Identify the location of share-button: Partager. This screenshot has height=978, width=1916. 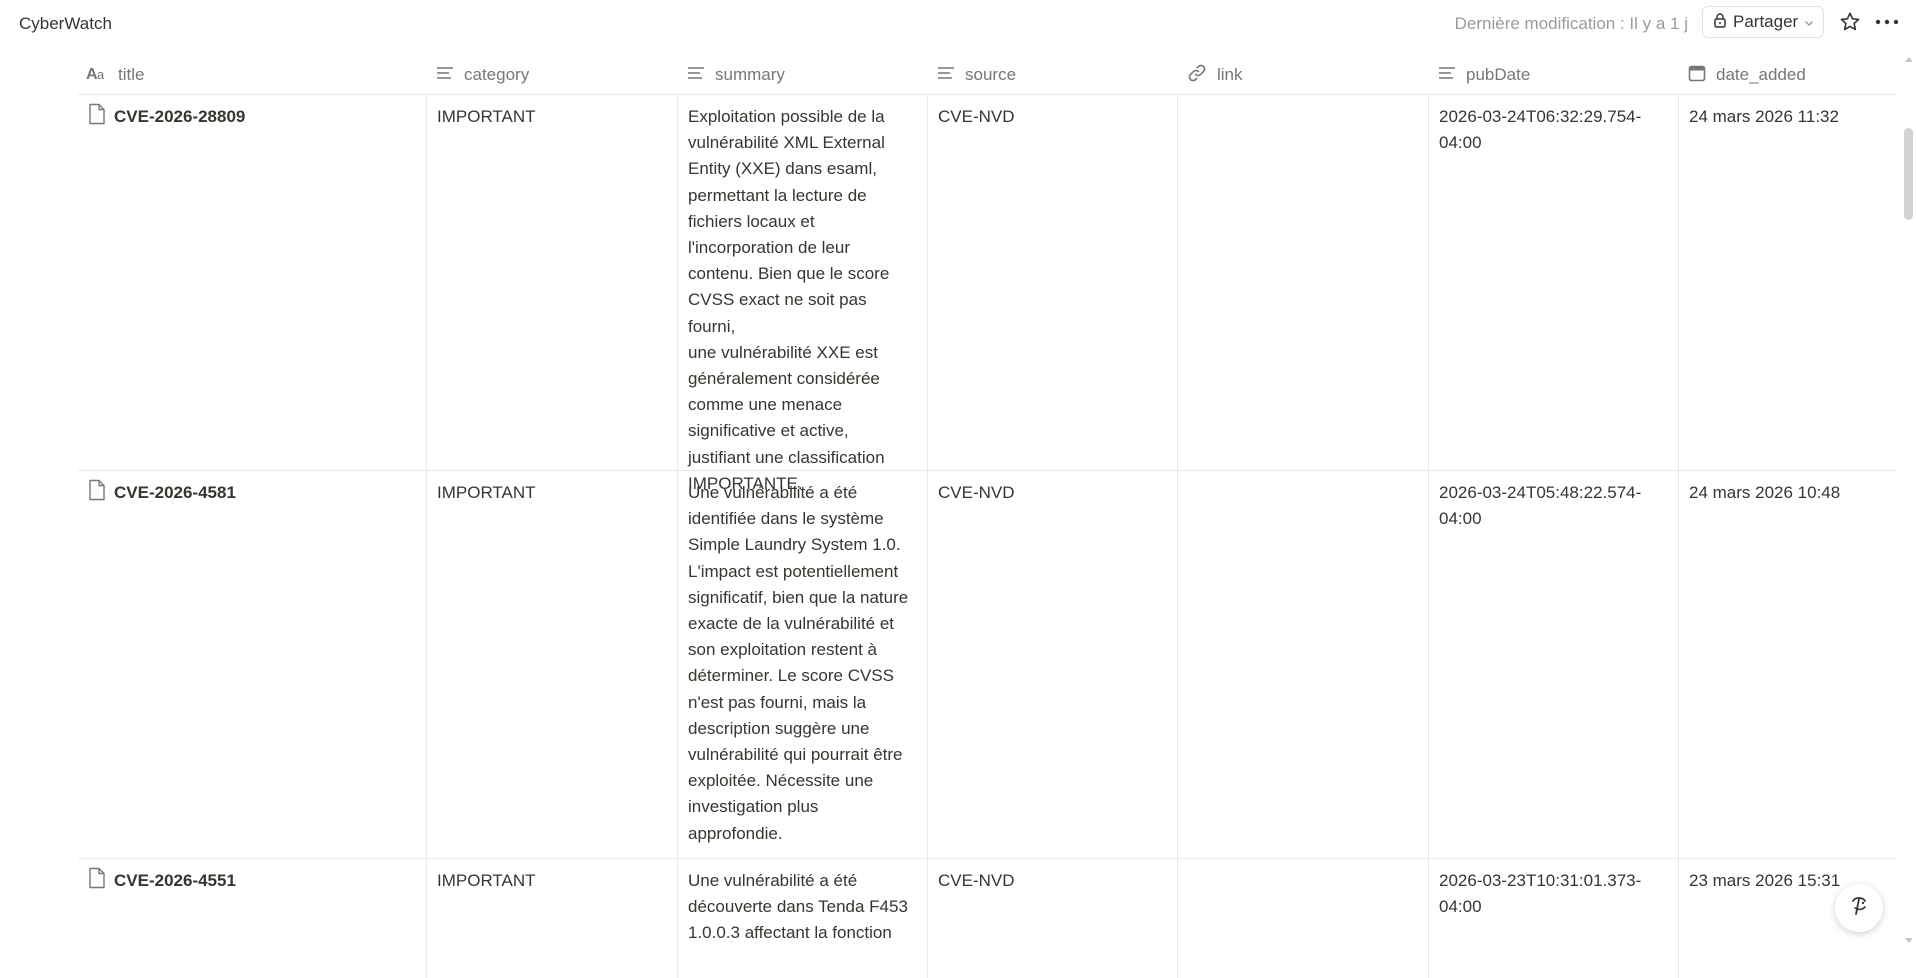
(1763, 22).